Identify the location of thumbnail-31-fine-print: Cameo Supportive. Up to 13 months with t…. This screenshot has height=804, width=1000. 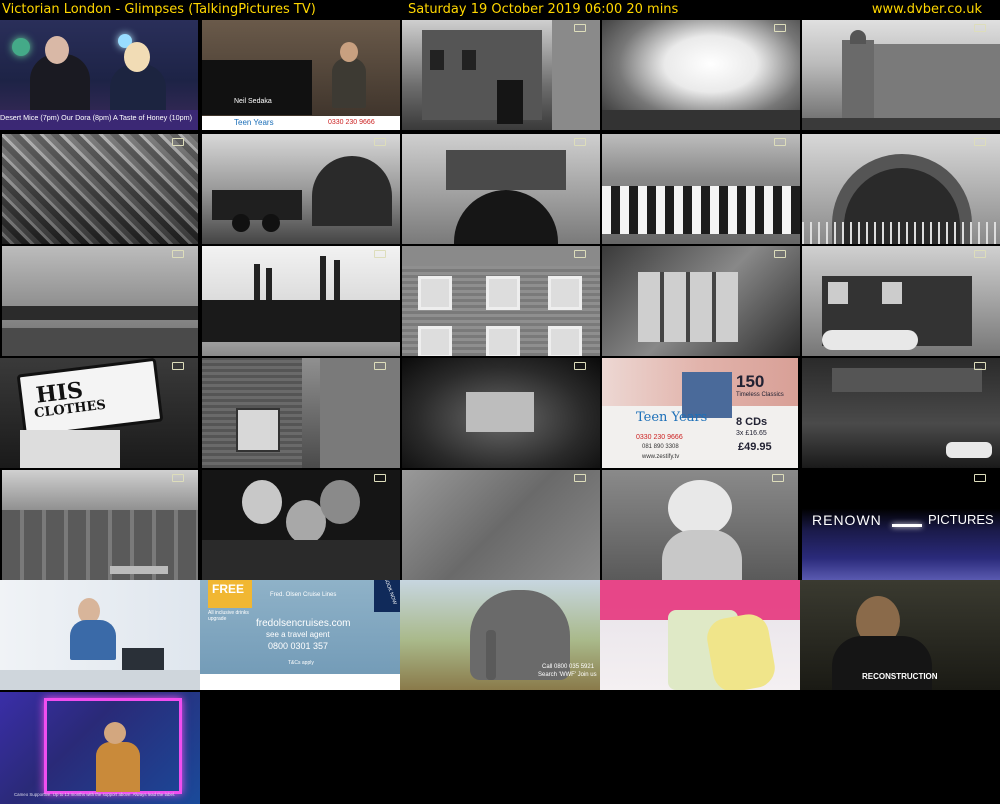
(95, 794).